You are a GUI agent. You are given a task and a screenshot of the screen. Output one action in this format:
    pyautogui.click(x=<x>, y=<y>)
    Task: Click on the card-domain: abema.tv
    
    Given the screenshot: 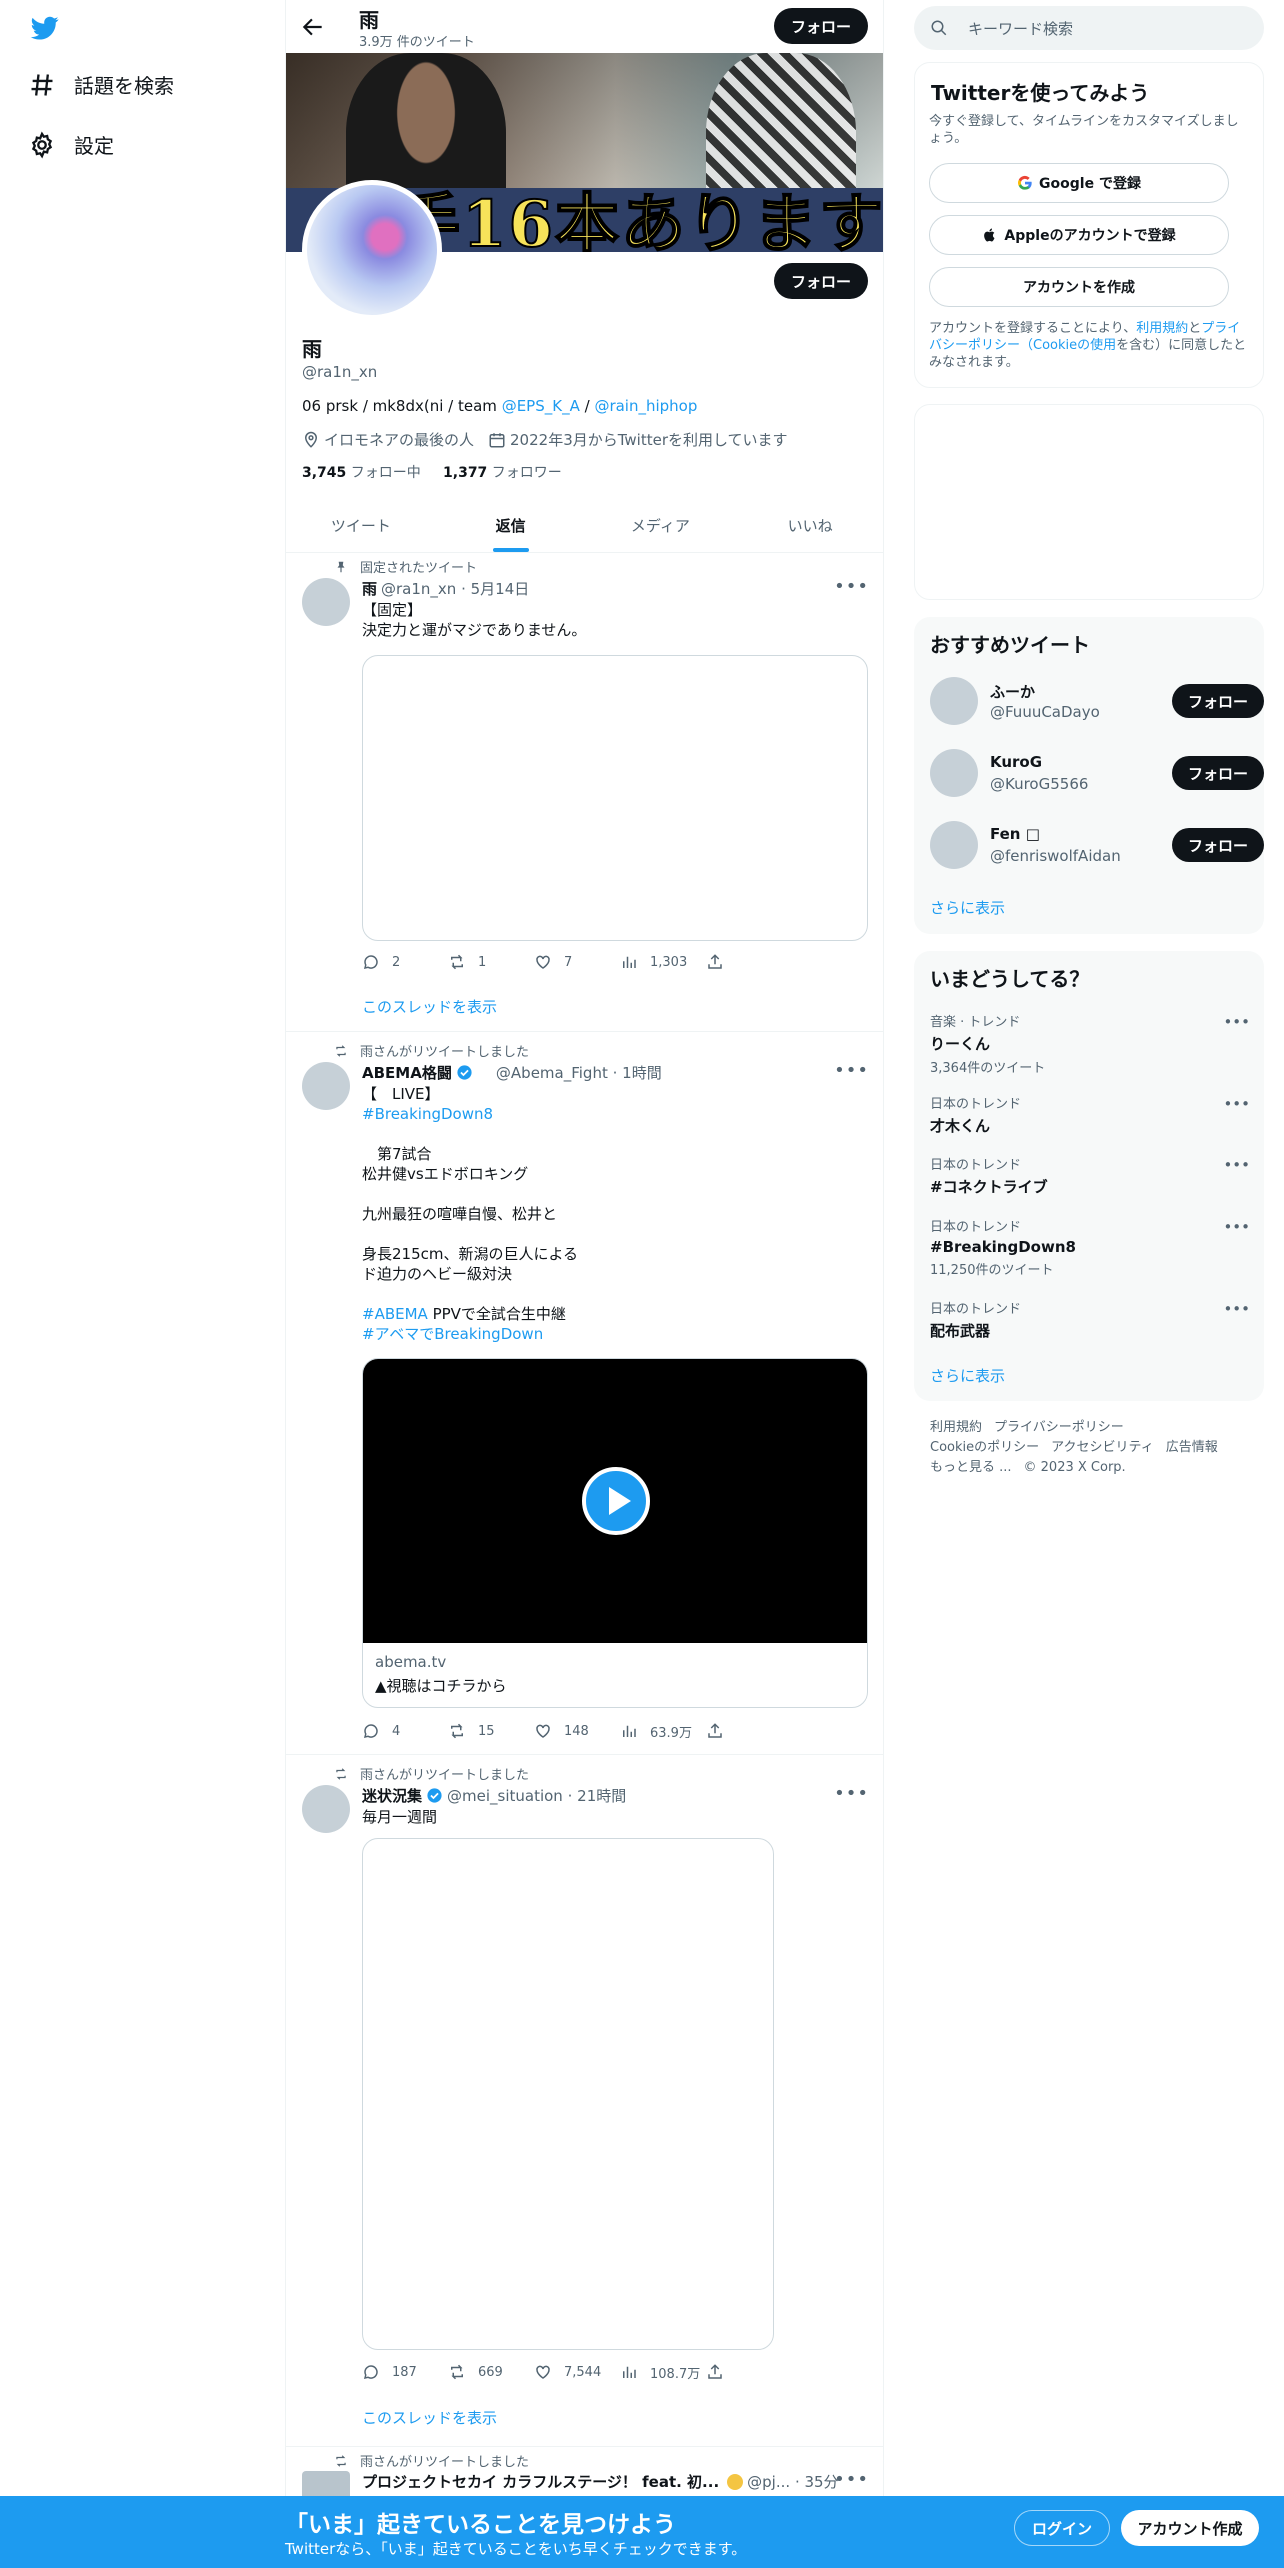 What is the action you would take?
    pyautogui.click(x=411, y=1662)
    